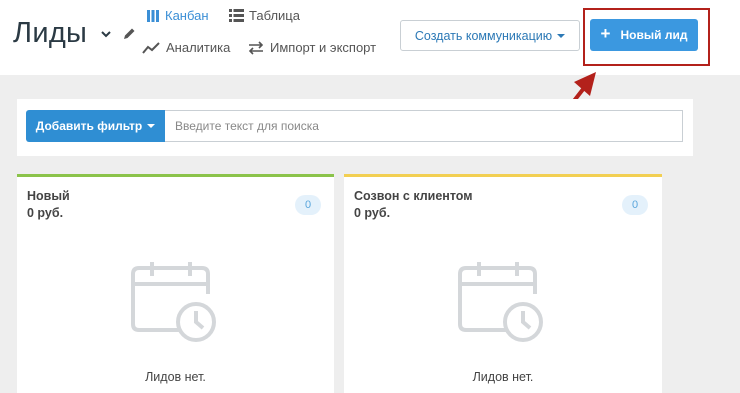 The image size is (740, 393). I want to click on analytics-icon, so click(151, 47).